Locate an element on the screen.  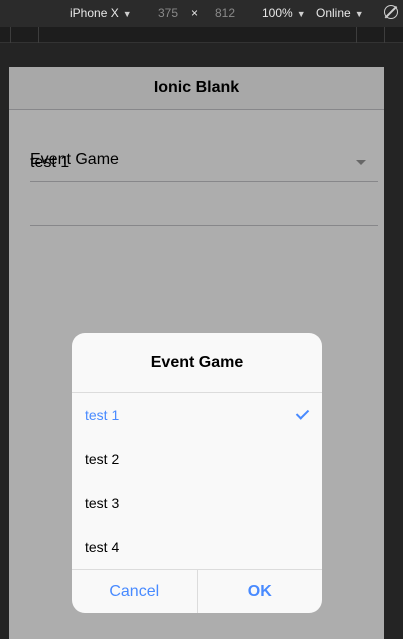
height-field: 812 is located at coordinates (225, 13).